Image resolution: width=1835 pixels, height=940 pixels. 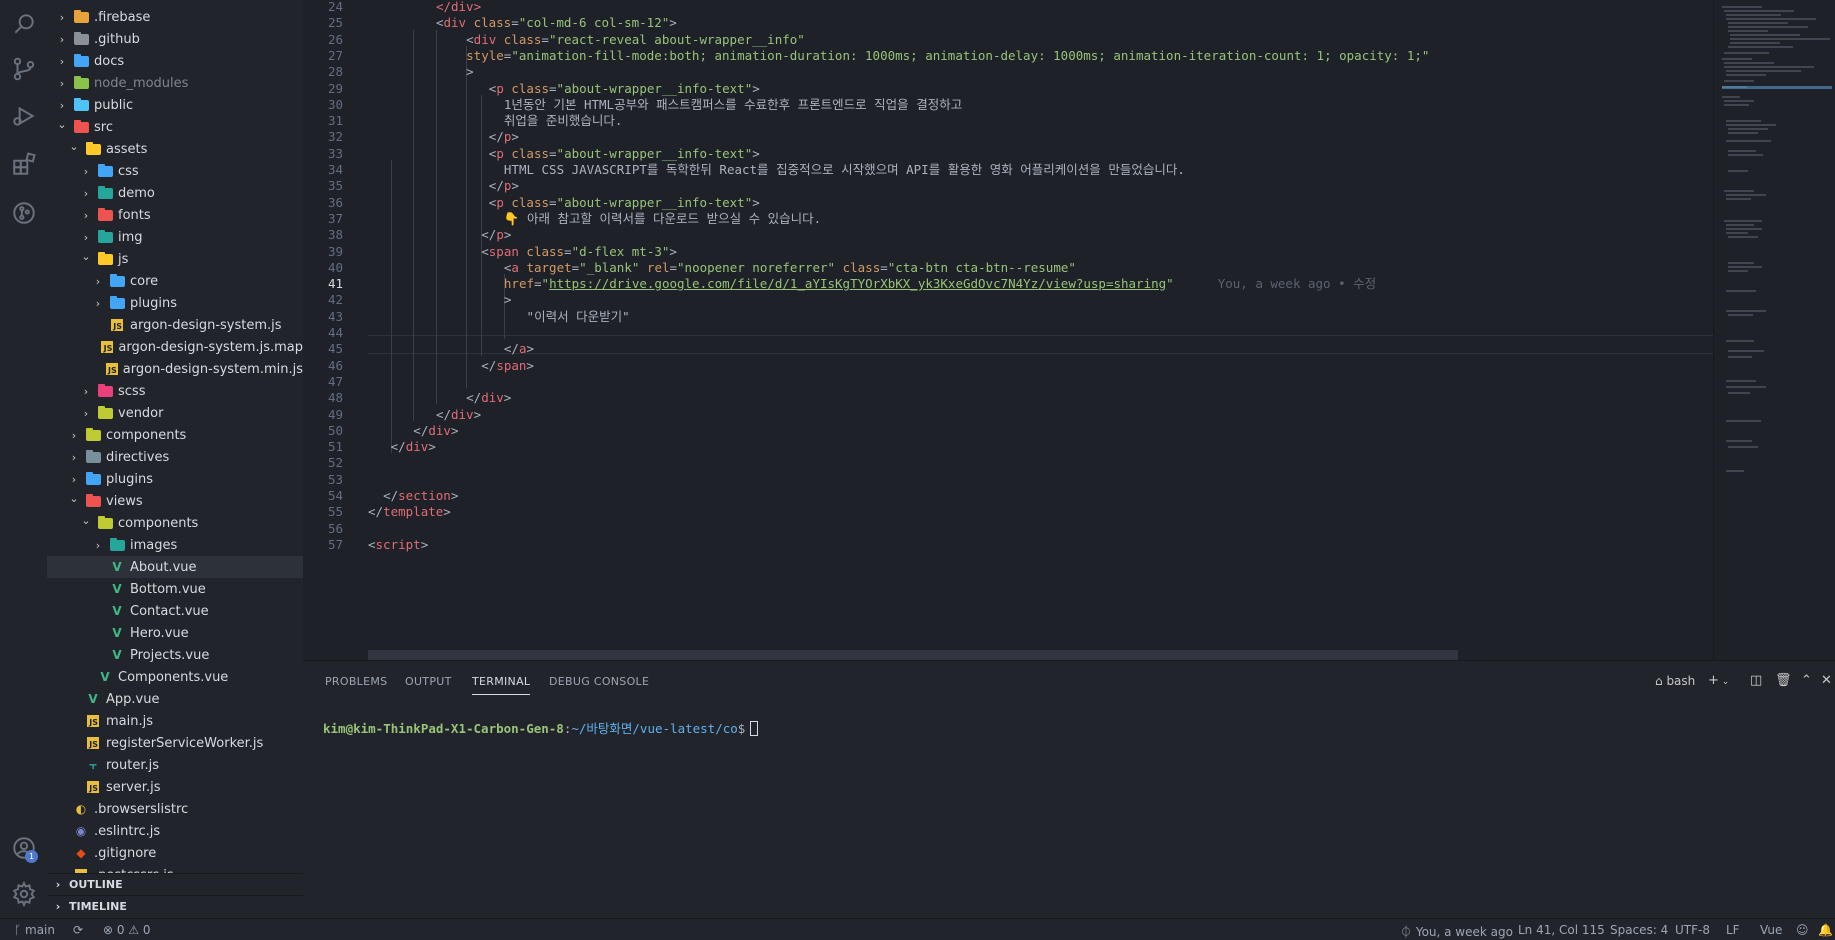 I want to click on file-tree-item: JS argon-design-system.js.map, so click(x=175, y=347).